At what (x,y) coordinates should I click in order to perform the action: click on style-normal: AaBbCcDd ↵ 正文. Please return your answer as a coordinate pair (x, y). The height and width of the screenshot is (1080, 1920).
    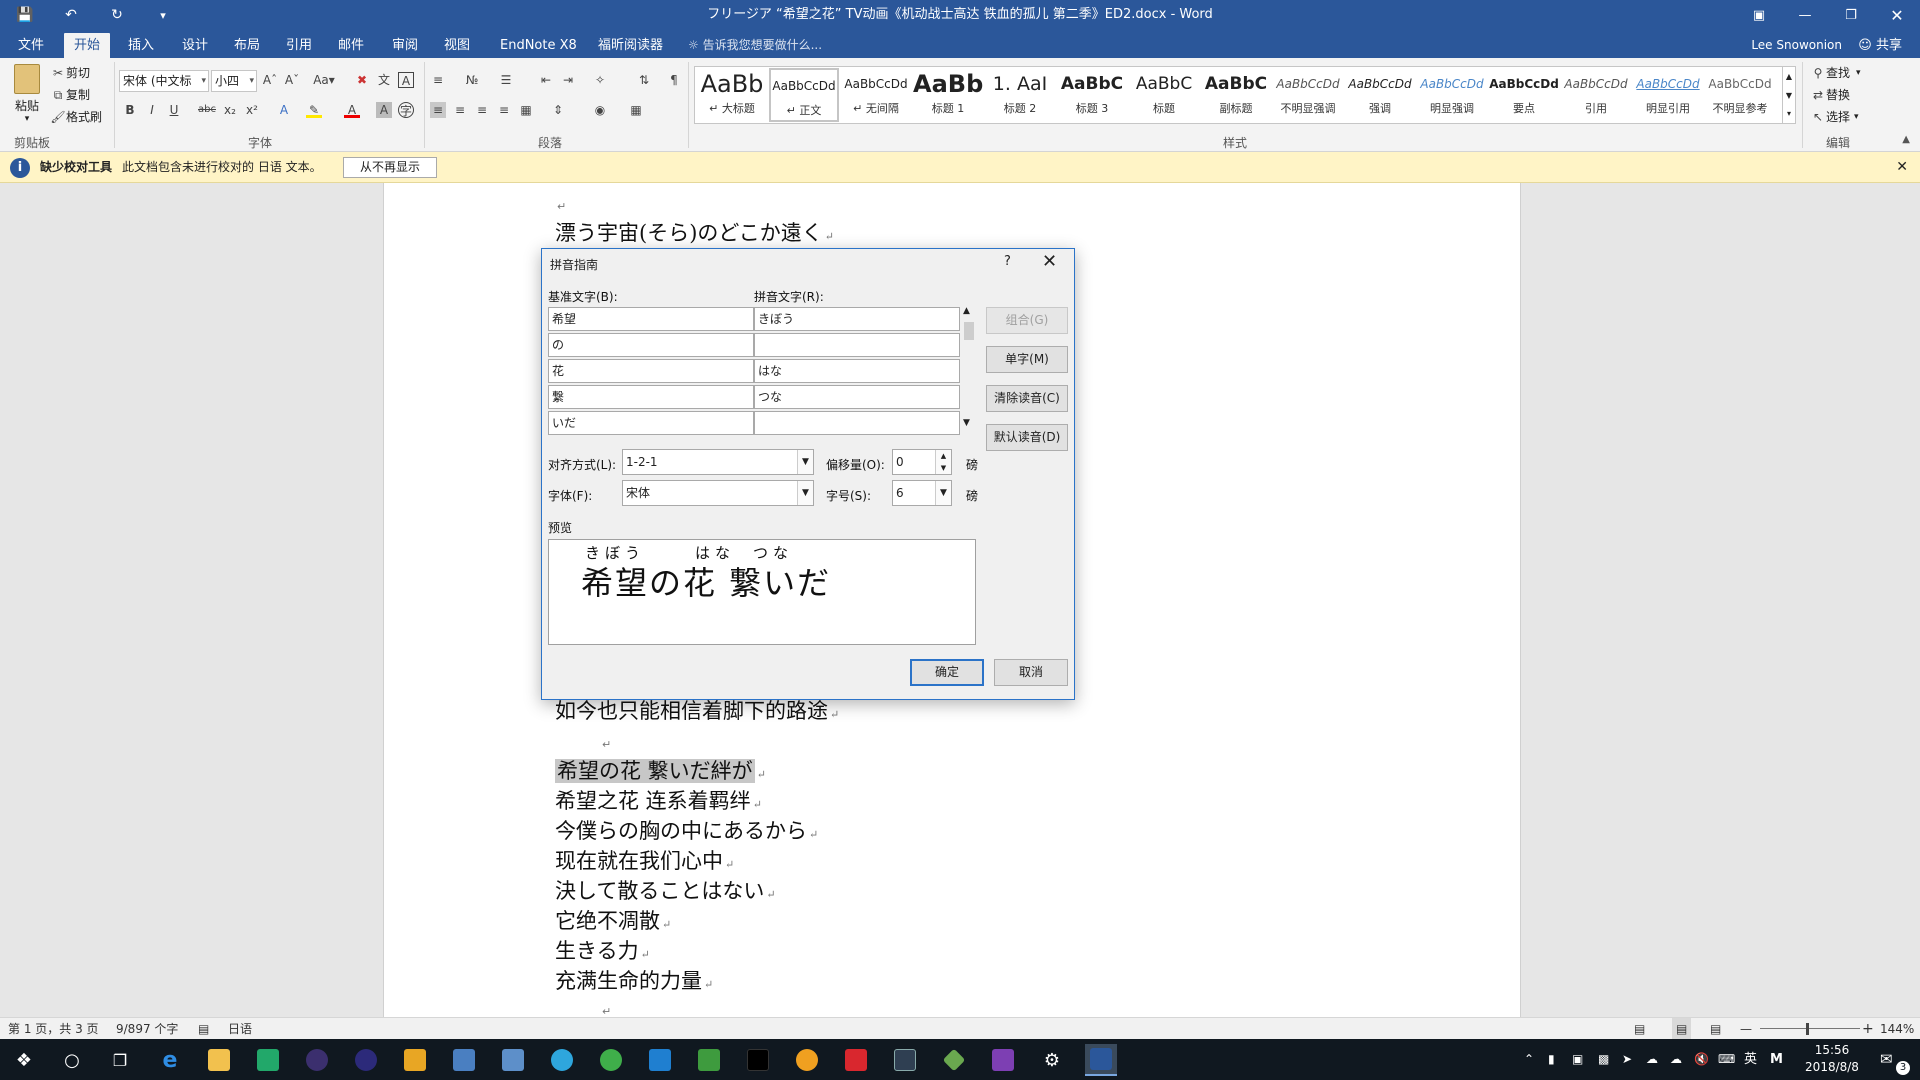
    Looking at the image, I should click on (804, 95).